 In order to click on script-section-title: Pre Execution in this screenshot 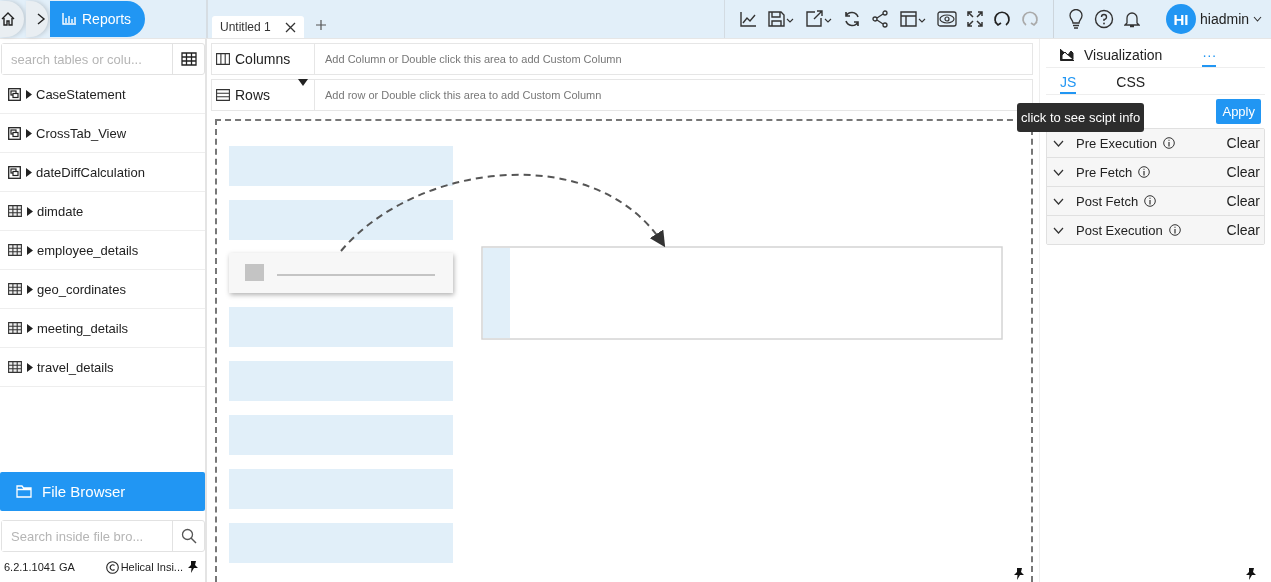, I will do `click(1116, 143)`.